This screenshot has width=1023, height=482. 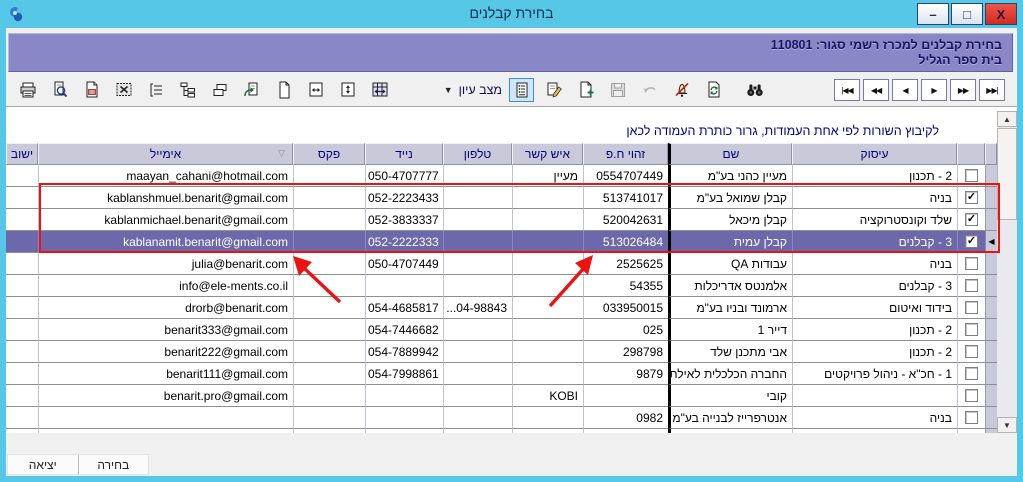 I want to click on cell-name: מעיין כהני בע"מ, so click(x=730, y=176).